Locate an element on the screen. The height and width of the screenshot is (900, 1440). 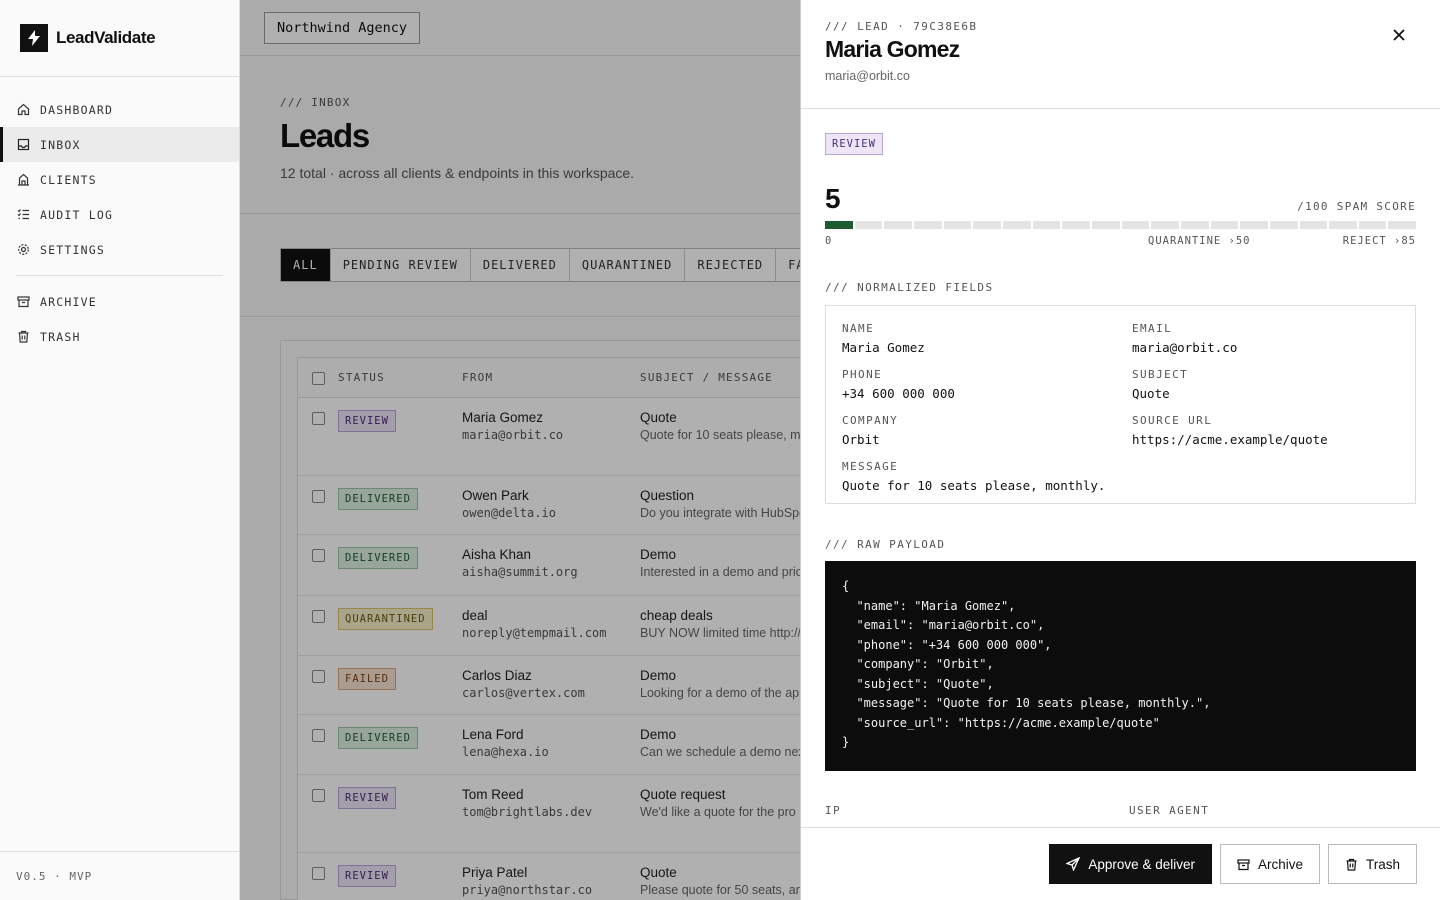
user-agent-label: USER AGENT is located at coordinates (1169, 810).